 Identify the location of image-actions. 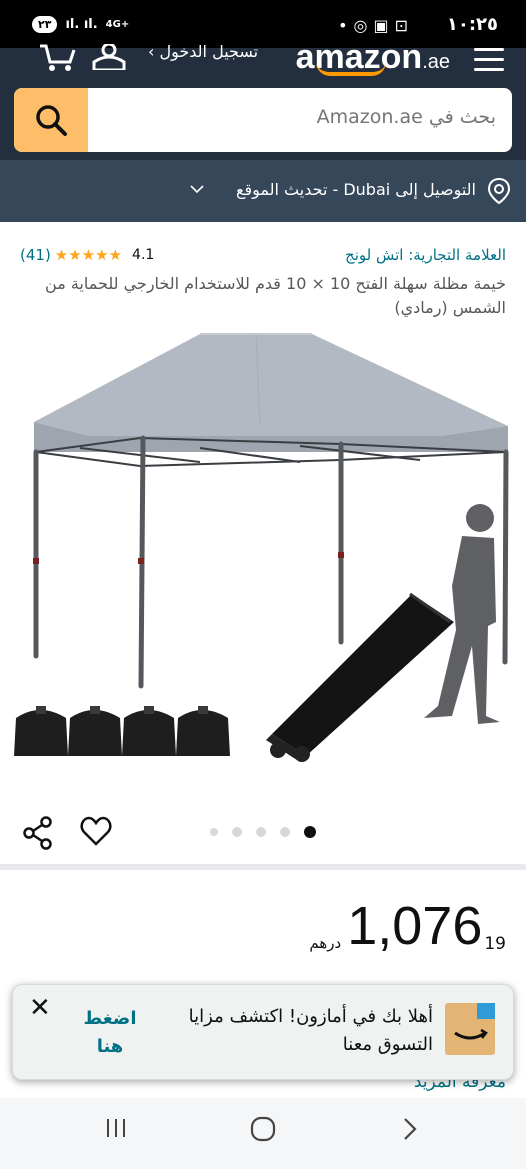
(263, 833).